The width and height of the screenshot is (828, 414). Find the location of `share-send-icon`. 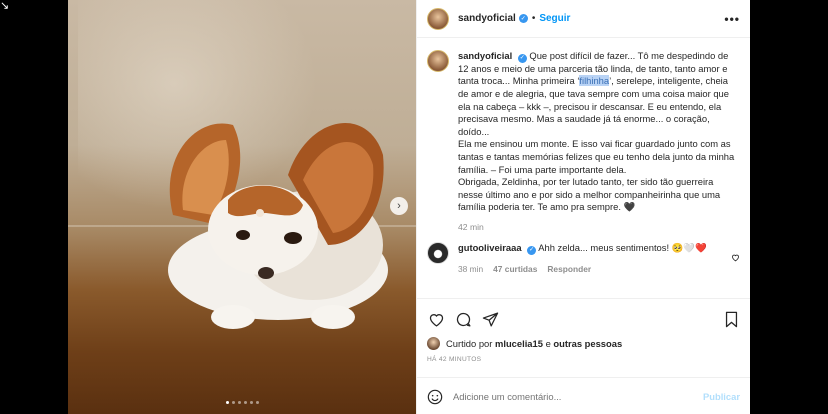

share-send-icon is located at coordinates (490, 320).